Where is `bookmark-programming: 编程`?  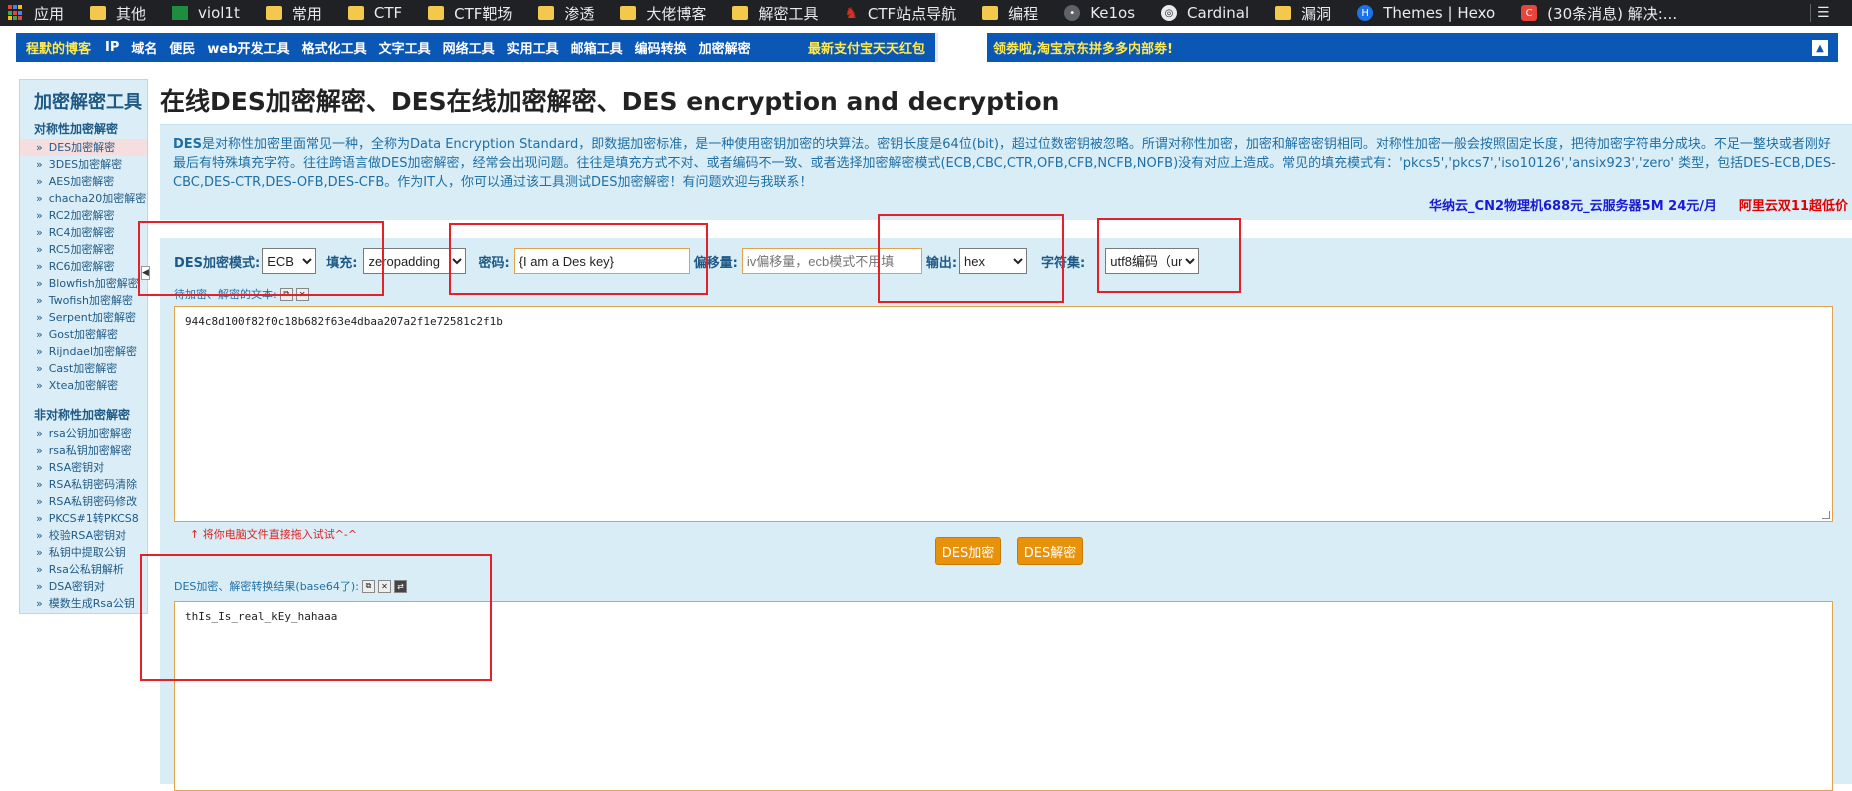 bookmark-programming: 编程 is located at coordinates (1010, 13).